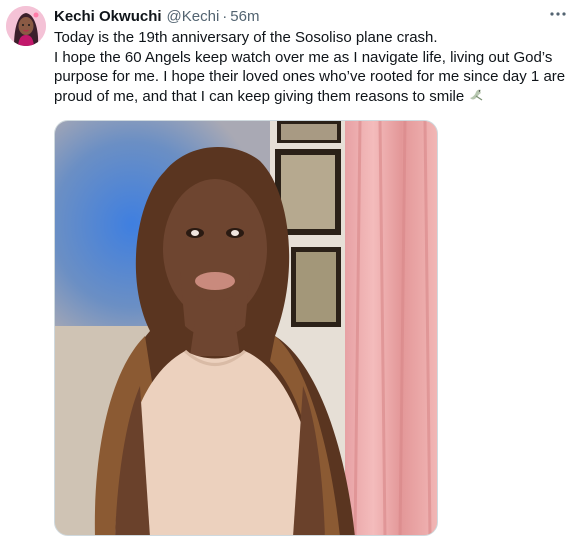  I want to click on author-handle: @Kechi, so click(193, 16).